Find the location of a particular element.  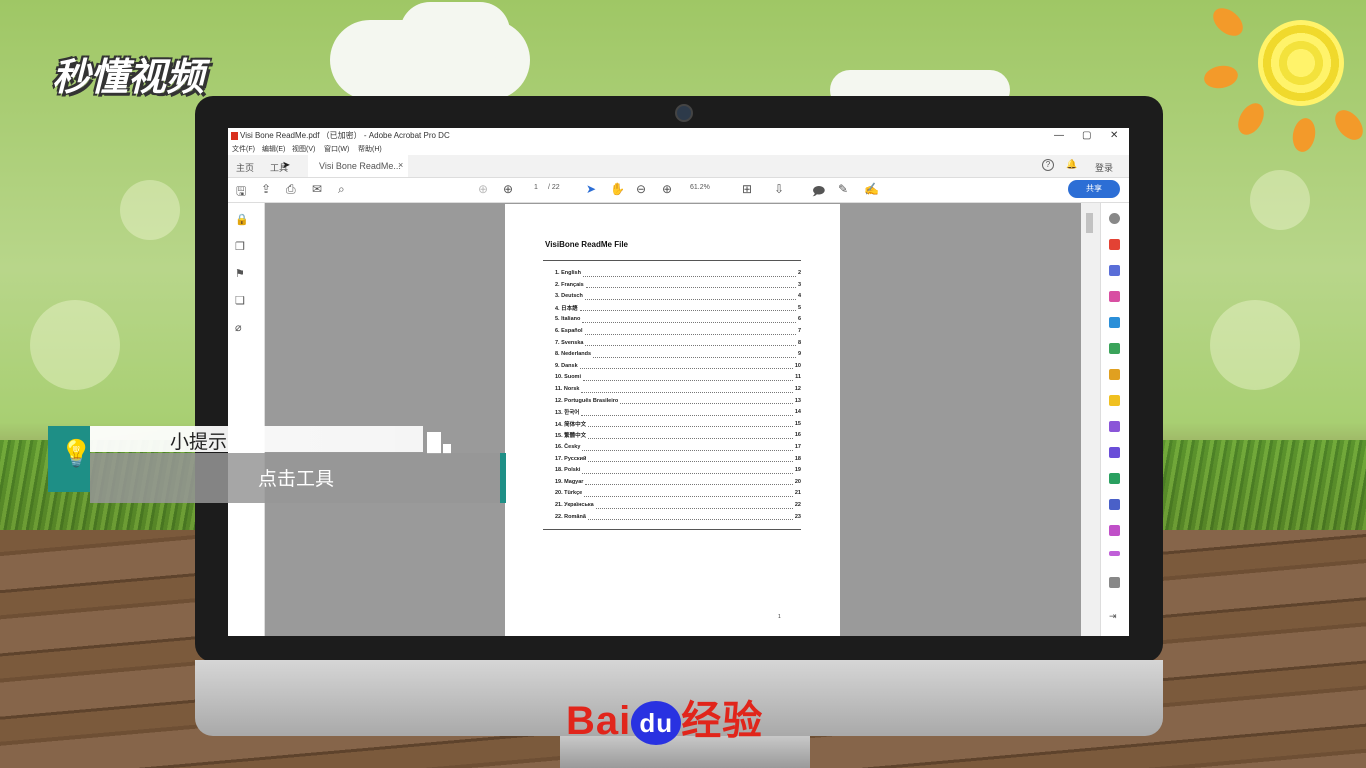

certificate-icon is located at coordinates (1114, 452).